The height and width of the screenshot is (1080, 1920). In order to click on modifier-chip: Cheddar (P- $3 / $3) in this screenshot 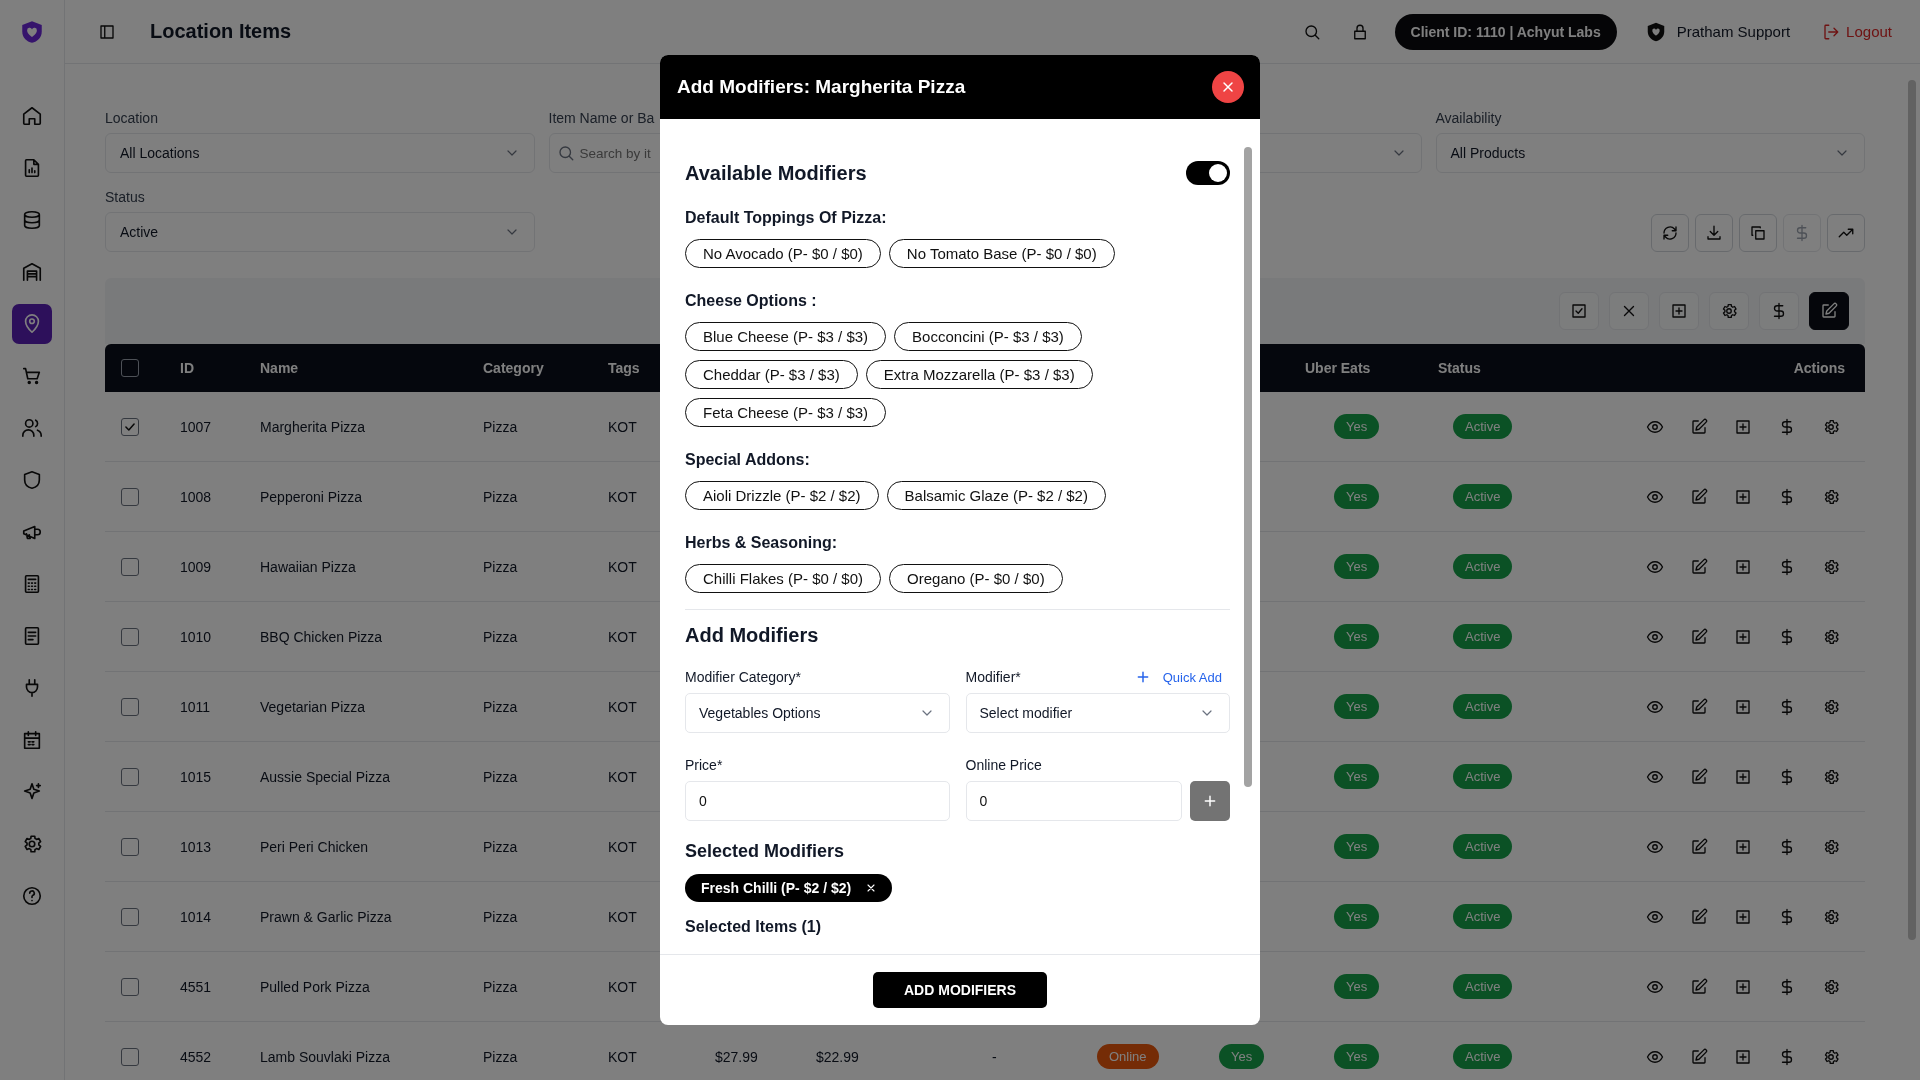, I will do `click(771, 374)`.